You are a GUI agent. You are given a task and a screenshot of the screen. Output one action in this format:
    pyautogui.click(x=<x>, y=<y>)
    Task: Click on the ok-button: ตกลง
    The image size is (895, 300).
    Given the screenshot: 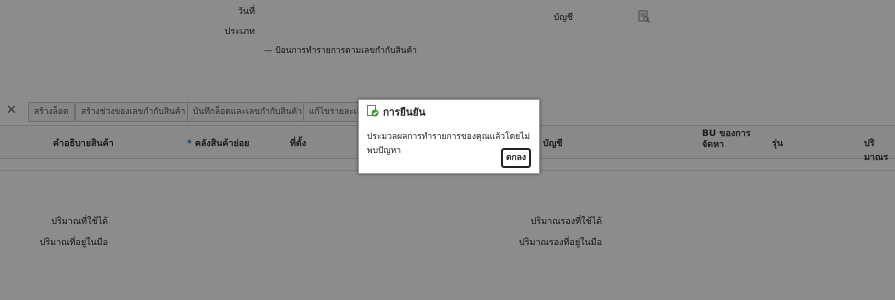 What is the action you would take?
    pyautogui.click(x=516, y=158)
    